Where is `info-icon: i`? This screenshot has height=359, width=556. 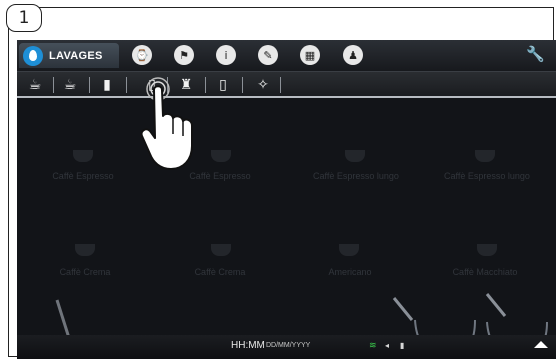
info-icon: i is located at coordinates (226, 55).